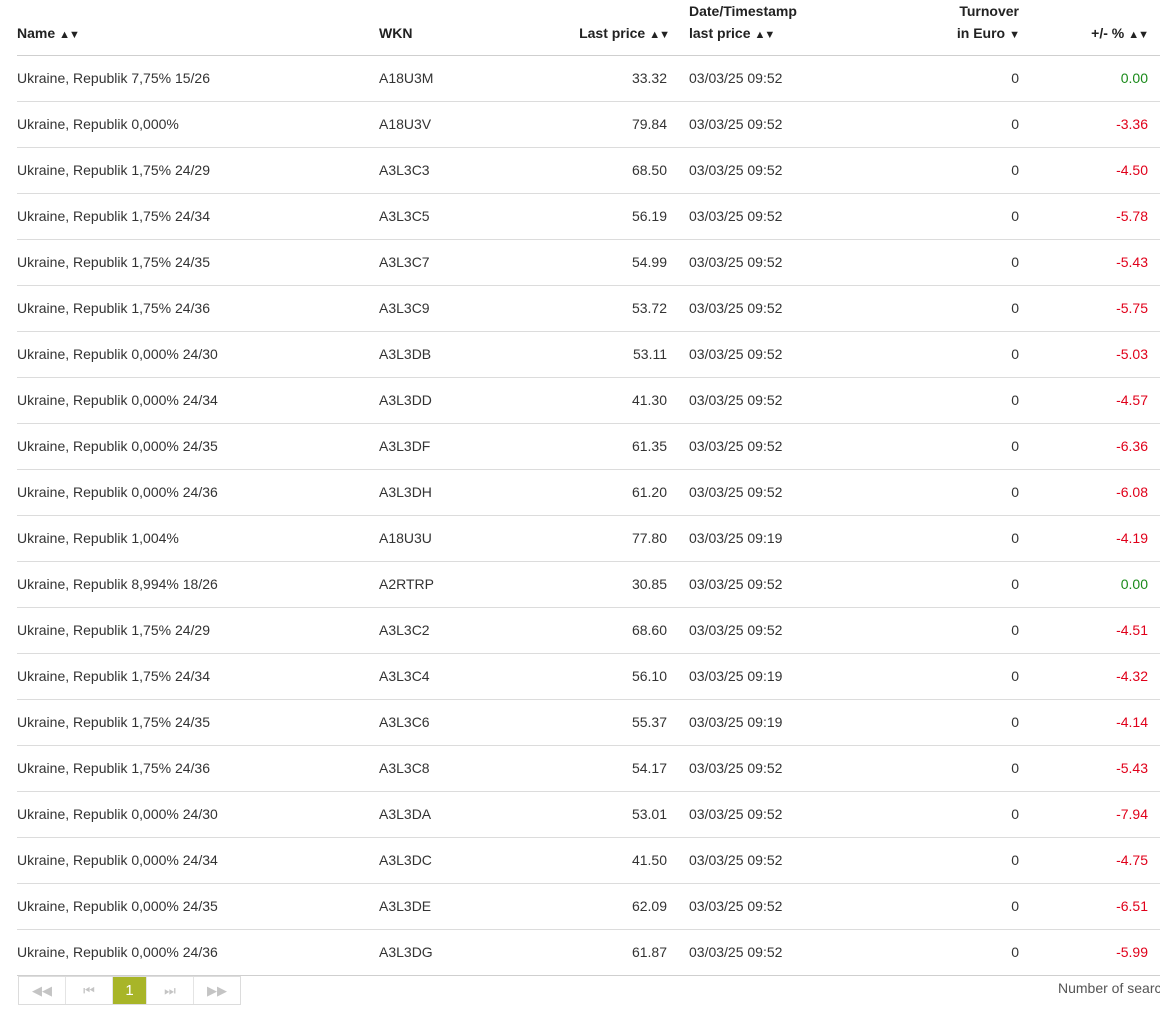 The width and height of the screenshot is (1160, 1020). Describe the element at coordinates (1132, 814) in the screenshot. I see `change-percent: -7.94` at that location.